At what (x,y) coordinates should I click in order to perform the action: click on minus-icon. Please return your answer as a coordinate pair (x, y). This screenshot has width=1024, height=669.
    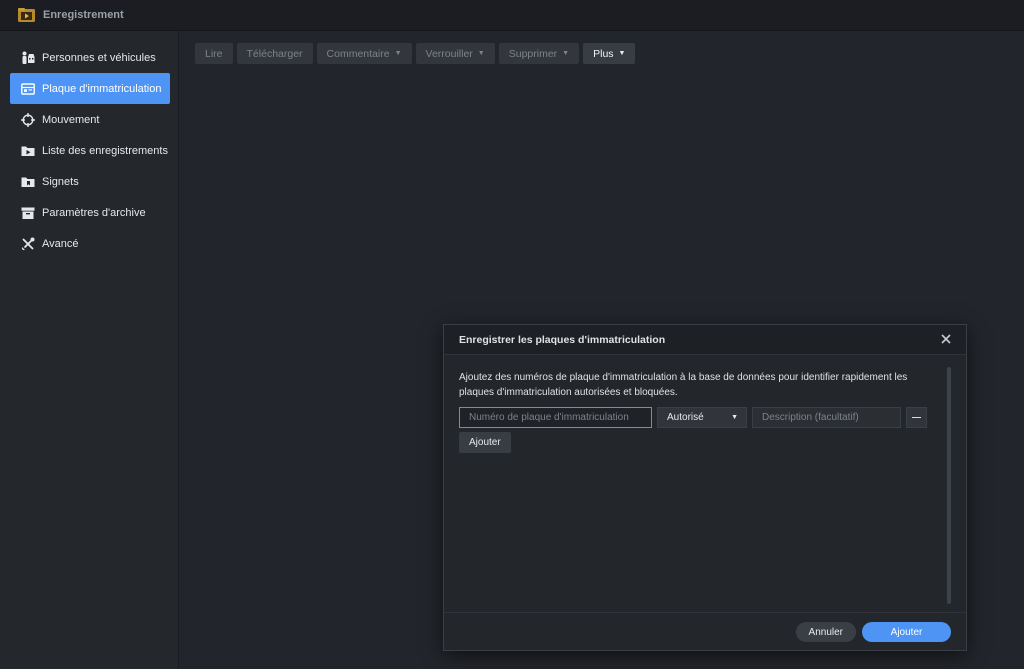
    Looking at the image, I should click on (916, 417).